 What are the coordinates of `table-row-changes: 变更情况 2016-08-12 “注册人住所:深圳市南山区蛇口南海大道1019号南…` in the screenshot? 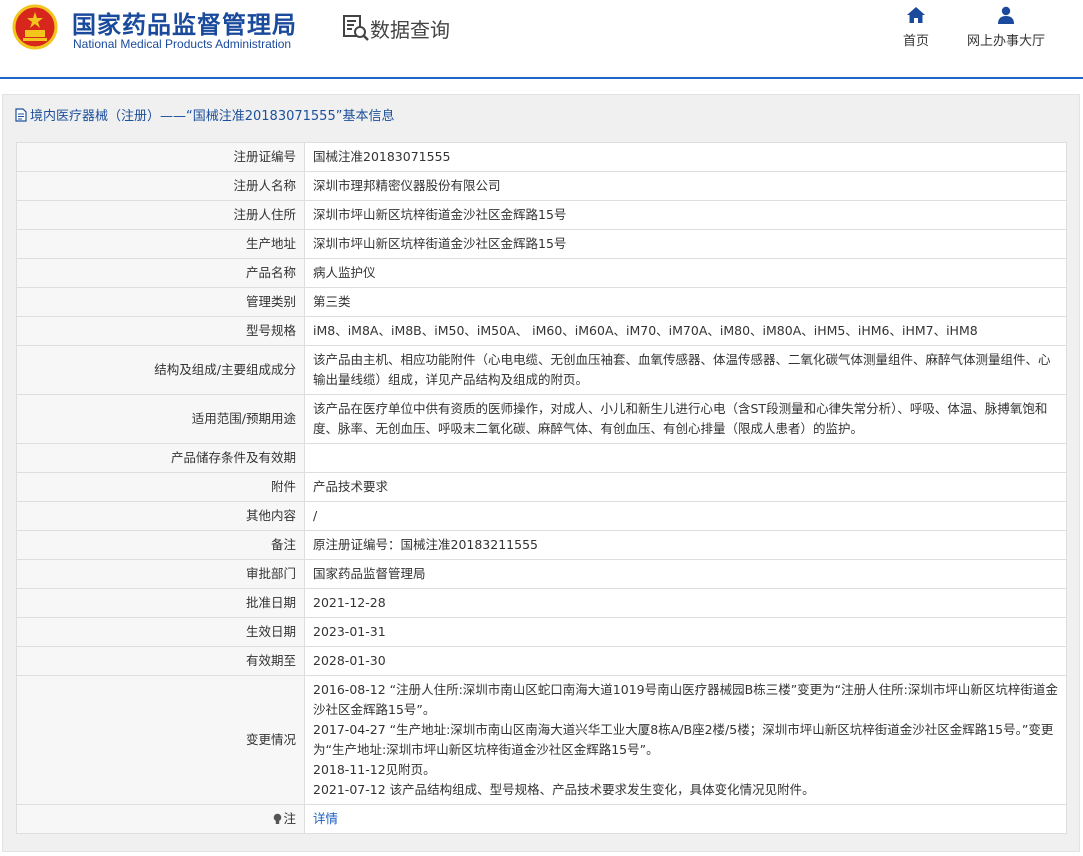 It's located at (541, 740).